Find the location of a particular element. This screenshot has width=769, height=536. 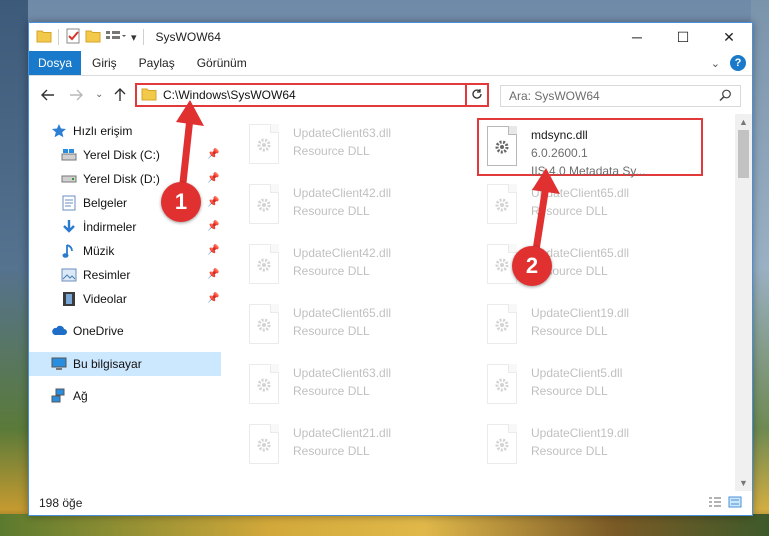

minimize-button: ─ is located at coordinates (637, 37).